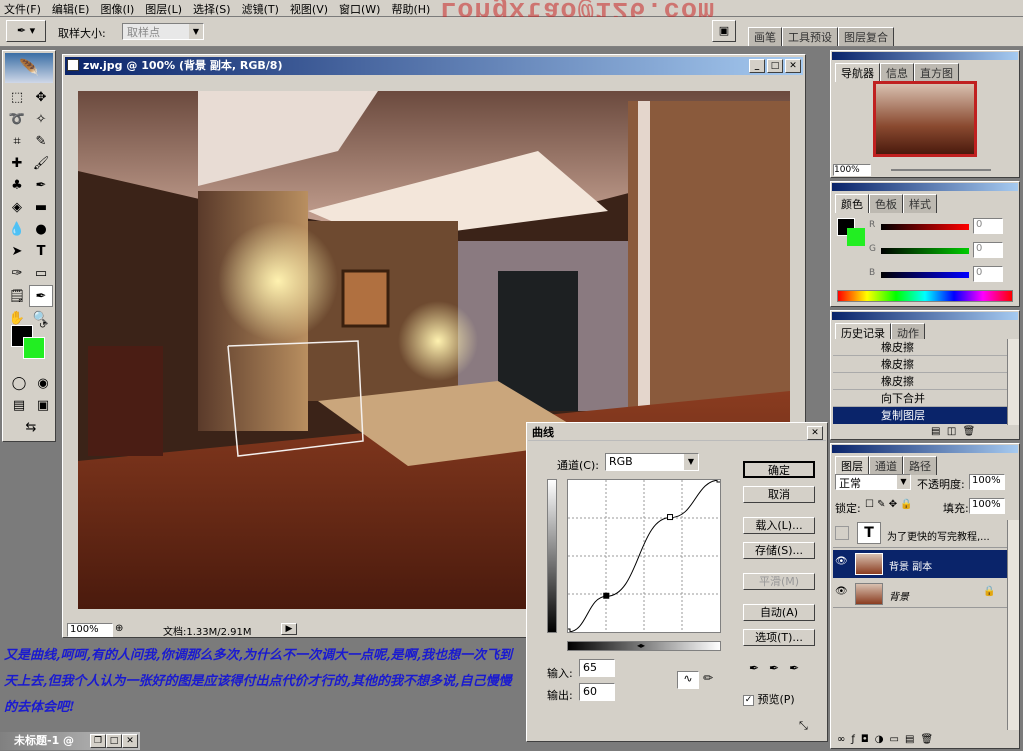  What do you see at coordinates (43, 406) in the screenshot?
I see `full-screen-icon: ▣` at bounding box center [43, 406].